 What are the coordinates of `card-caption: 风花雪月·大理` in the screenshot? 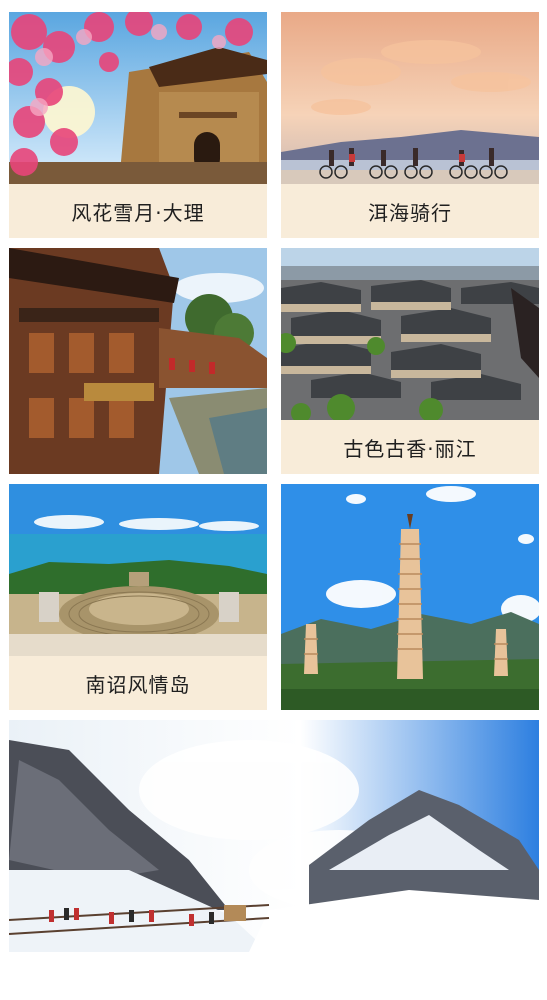 It's located at (138, 212).